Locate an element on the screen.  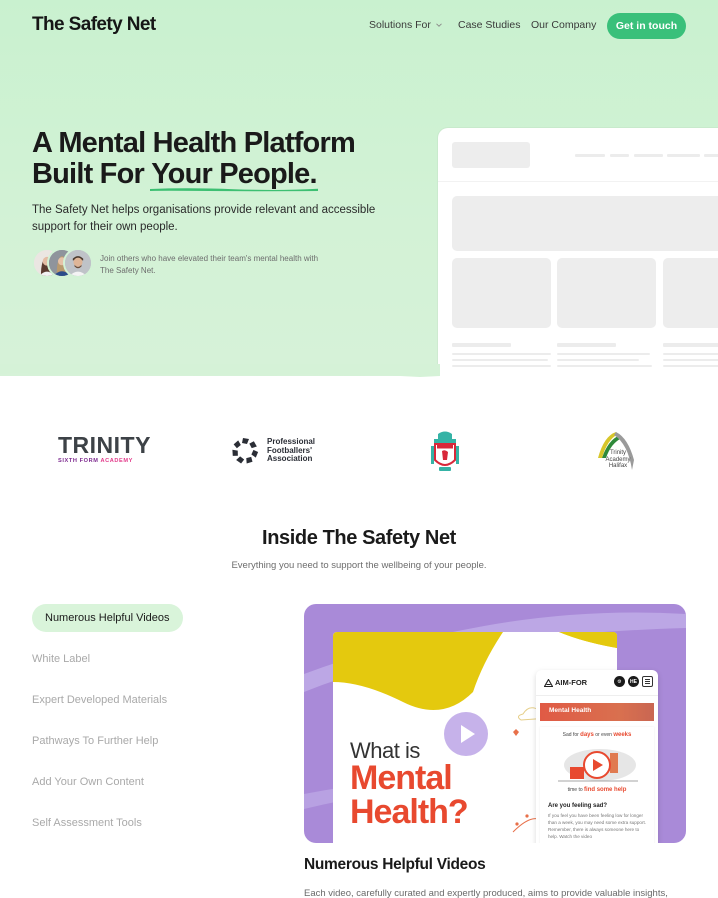
pfa-emblem-icon is located at coordinates (245, 451).